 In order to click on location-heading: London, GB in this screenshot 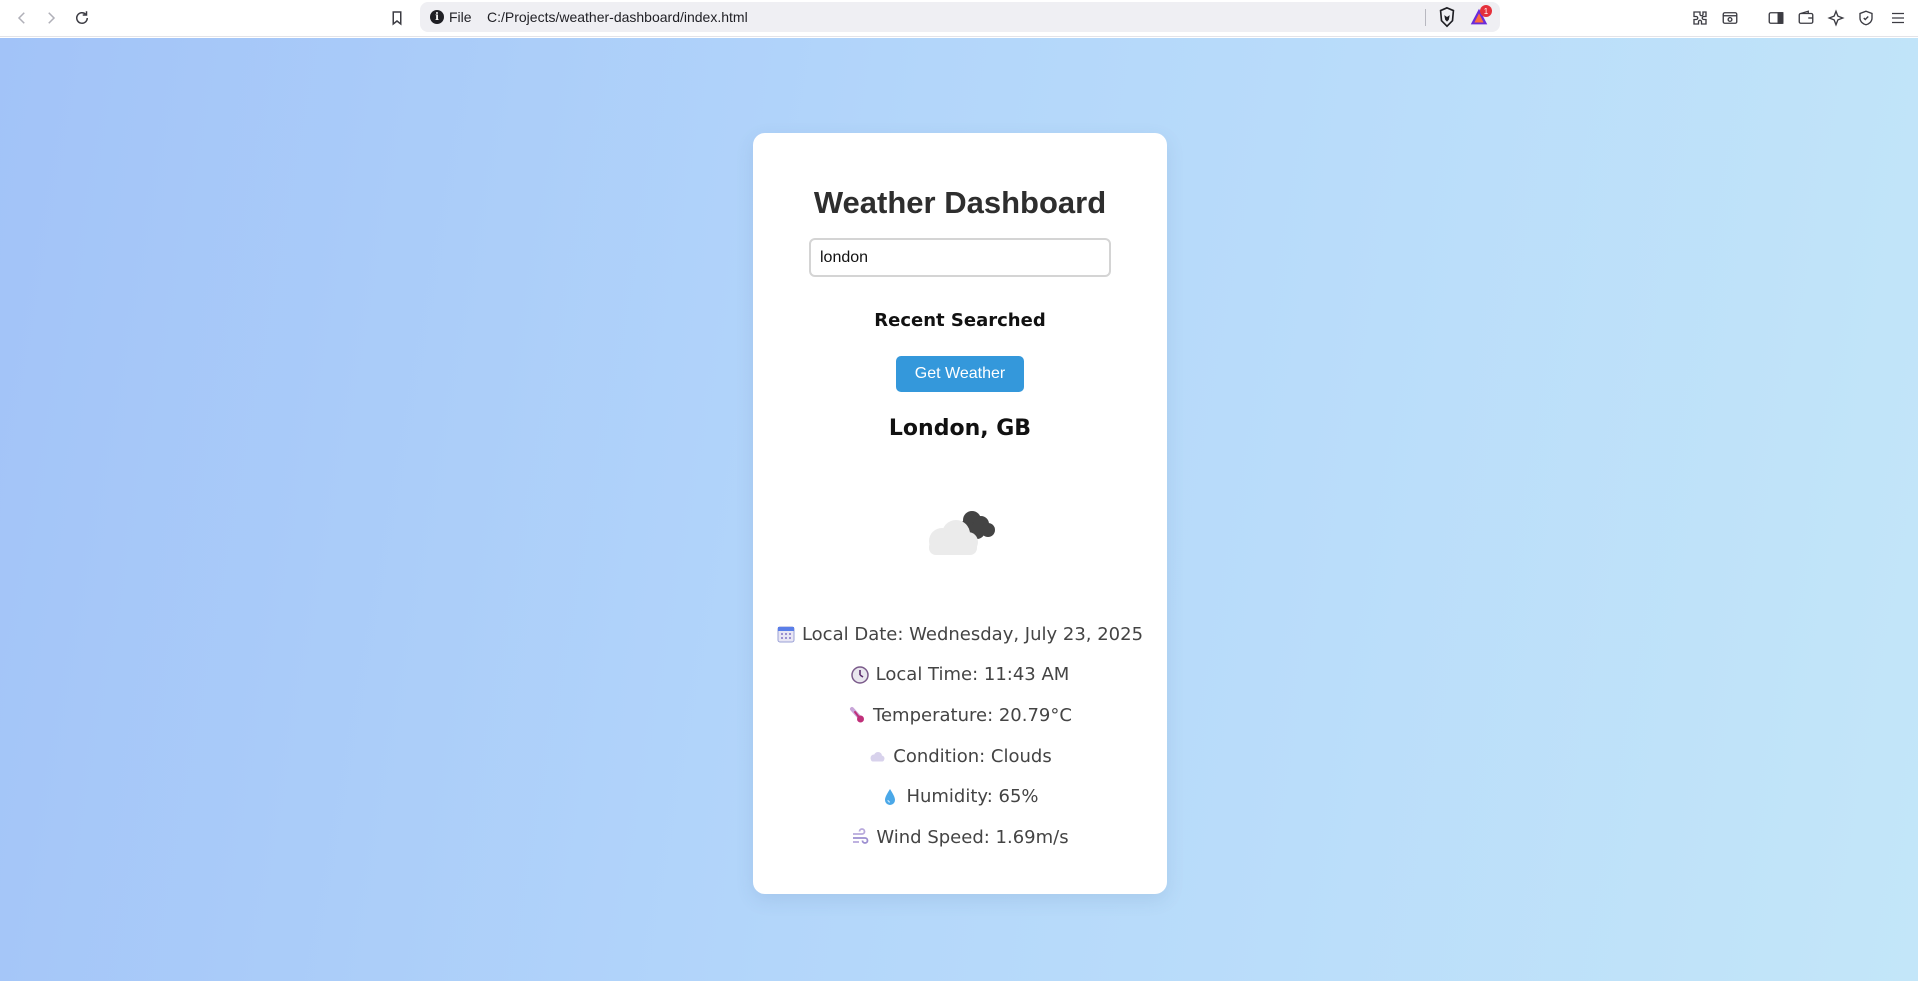, I will do `click(960, 428)`.